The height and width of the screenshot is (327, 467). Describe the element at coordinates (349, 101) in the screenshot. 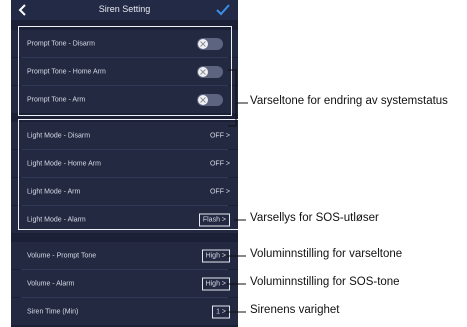

I see `annotation-prompt-tone: Varseltone for endring av systemstatus` at that location.